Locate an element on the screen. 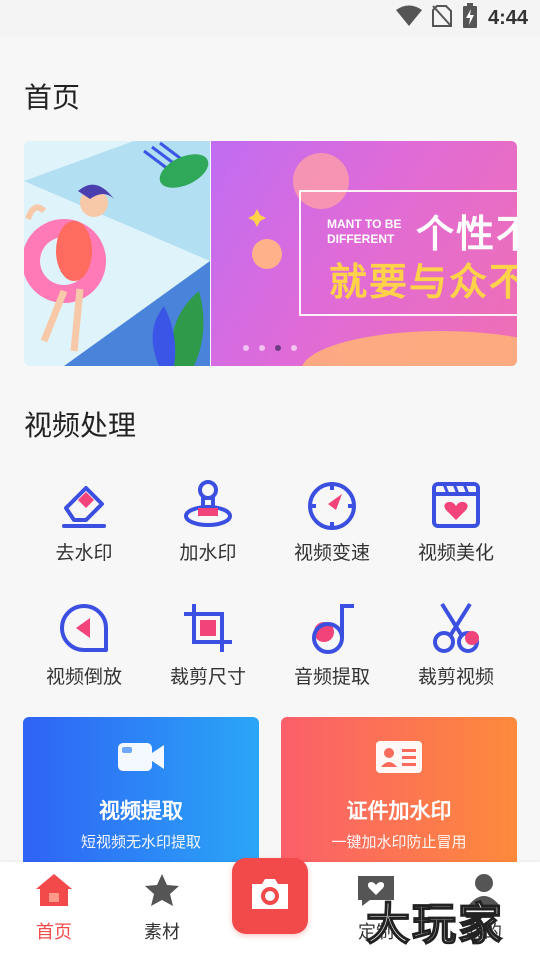 Image resolution: width=540 pixels, height=960 pixels. camera-icon is located at coordinates (270, 896).